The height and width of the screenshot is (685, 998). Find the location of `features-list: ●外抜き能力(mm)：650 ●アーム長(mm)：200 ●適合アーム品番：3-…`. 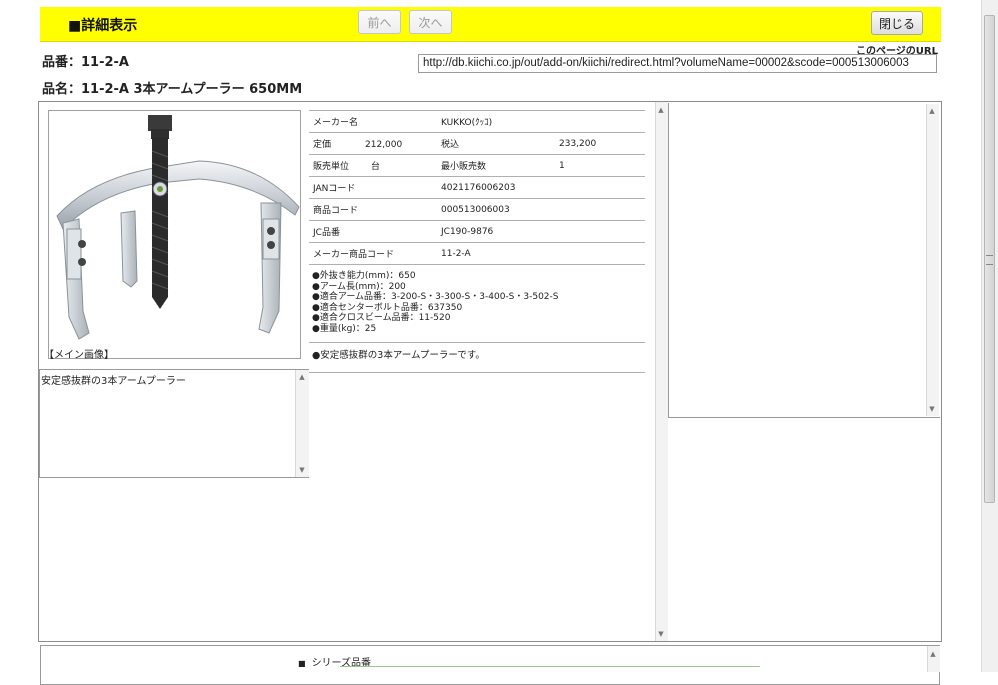

features-list: ●外抜き能力(mm)：650 ●アーム長(mm)：200 ●適合アーム品番：3-… is located at coordinates (435, 302).